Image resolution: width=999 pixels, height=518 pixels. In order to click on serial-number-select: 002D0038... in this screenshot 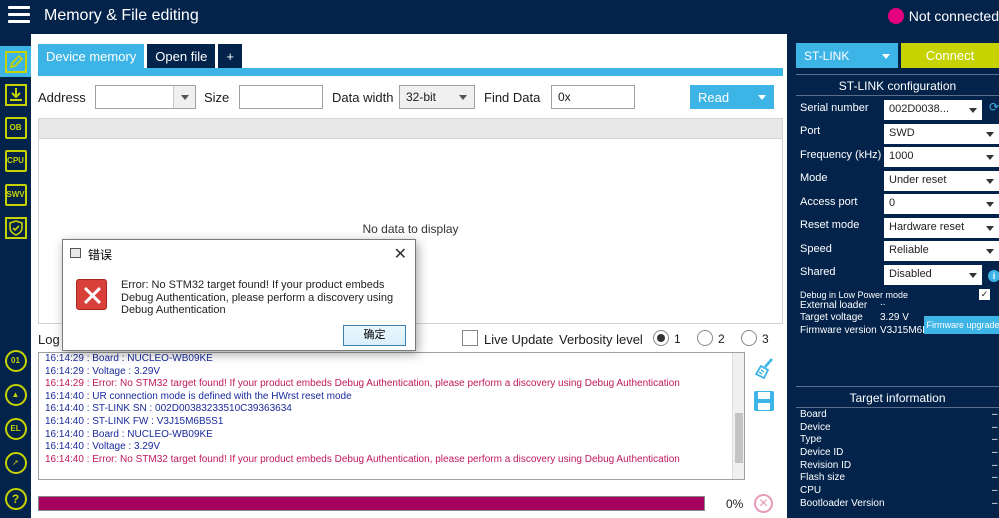, I will do `click(933, 110)`.